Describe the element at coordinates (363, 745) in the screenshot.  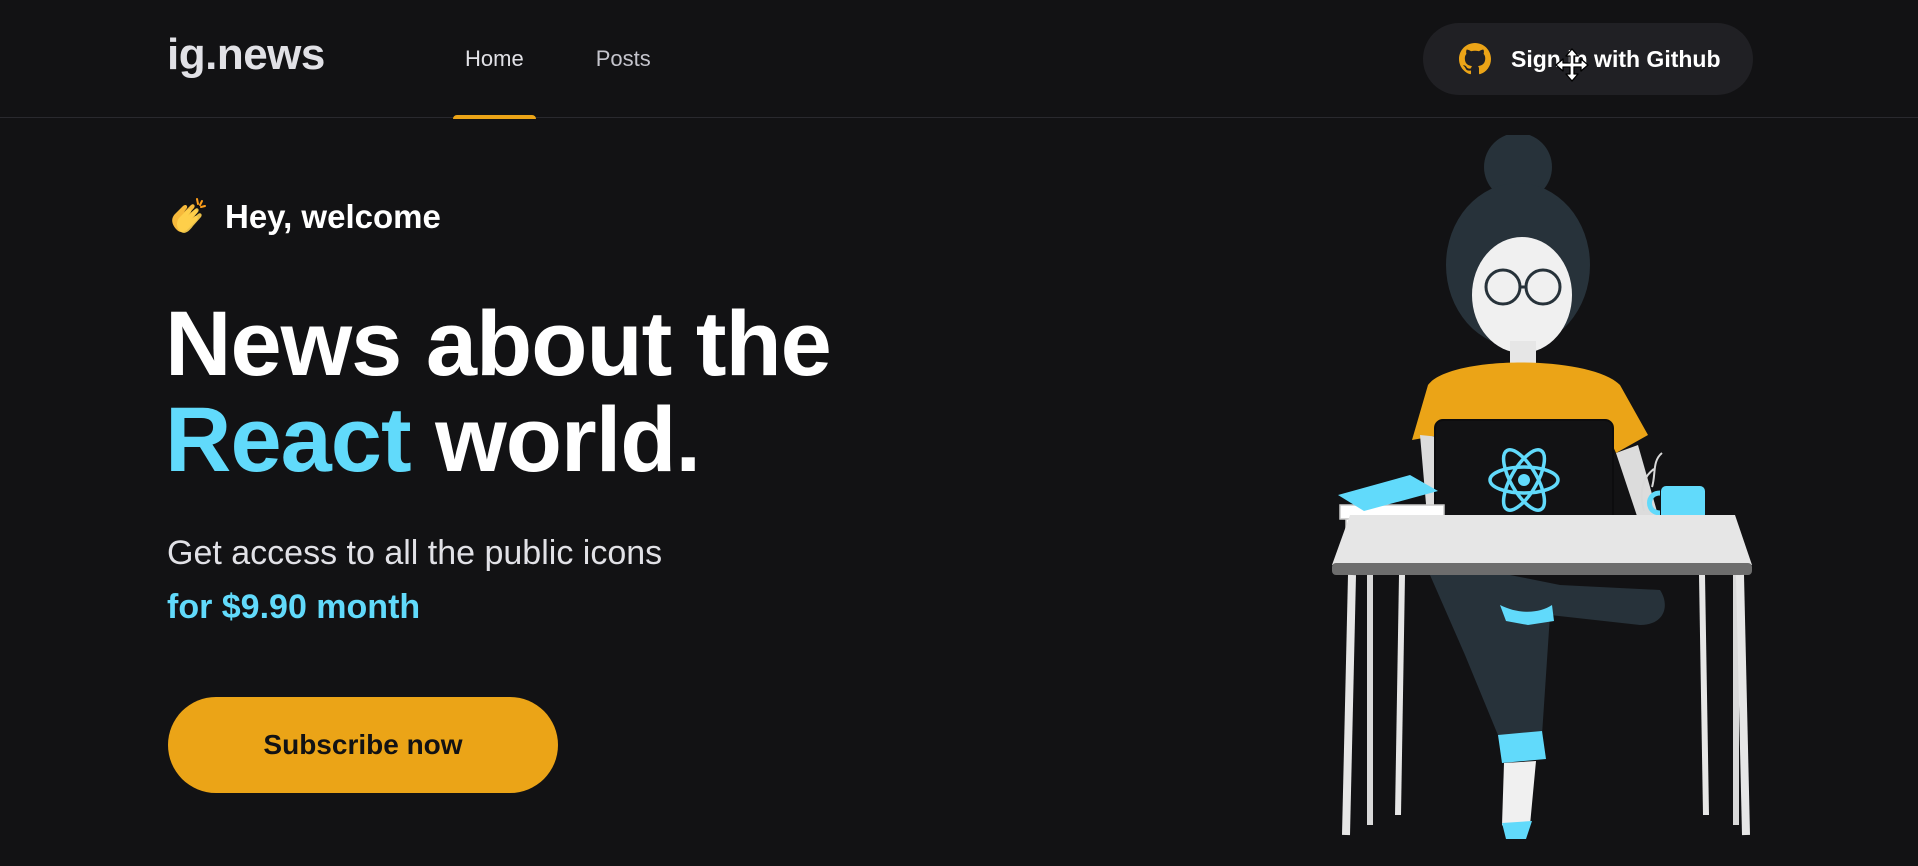
I see `subscribe-button: Subscribe now` at that location.